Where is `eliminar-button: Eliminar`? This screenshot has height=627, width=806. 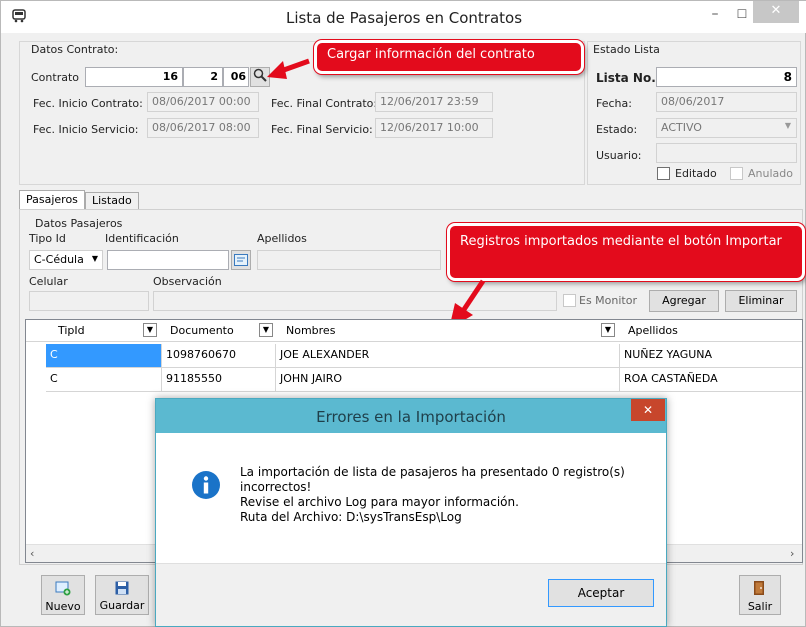
eliminar-button: Eliminar is located at coordinates (761, 301).